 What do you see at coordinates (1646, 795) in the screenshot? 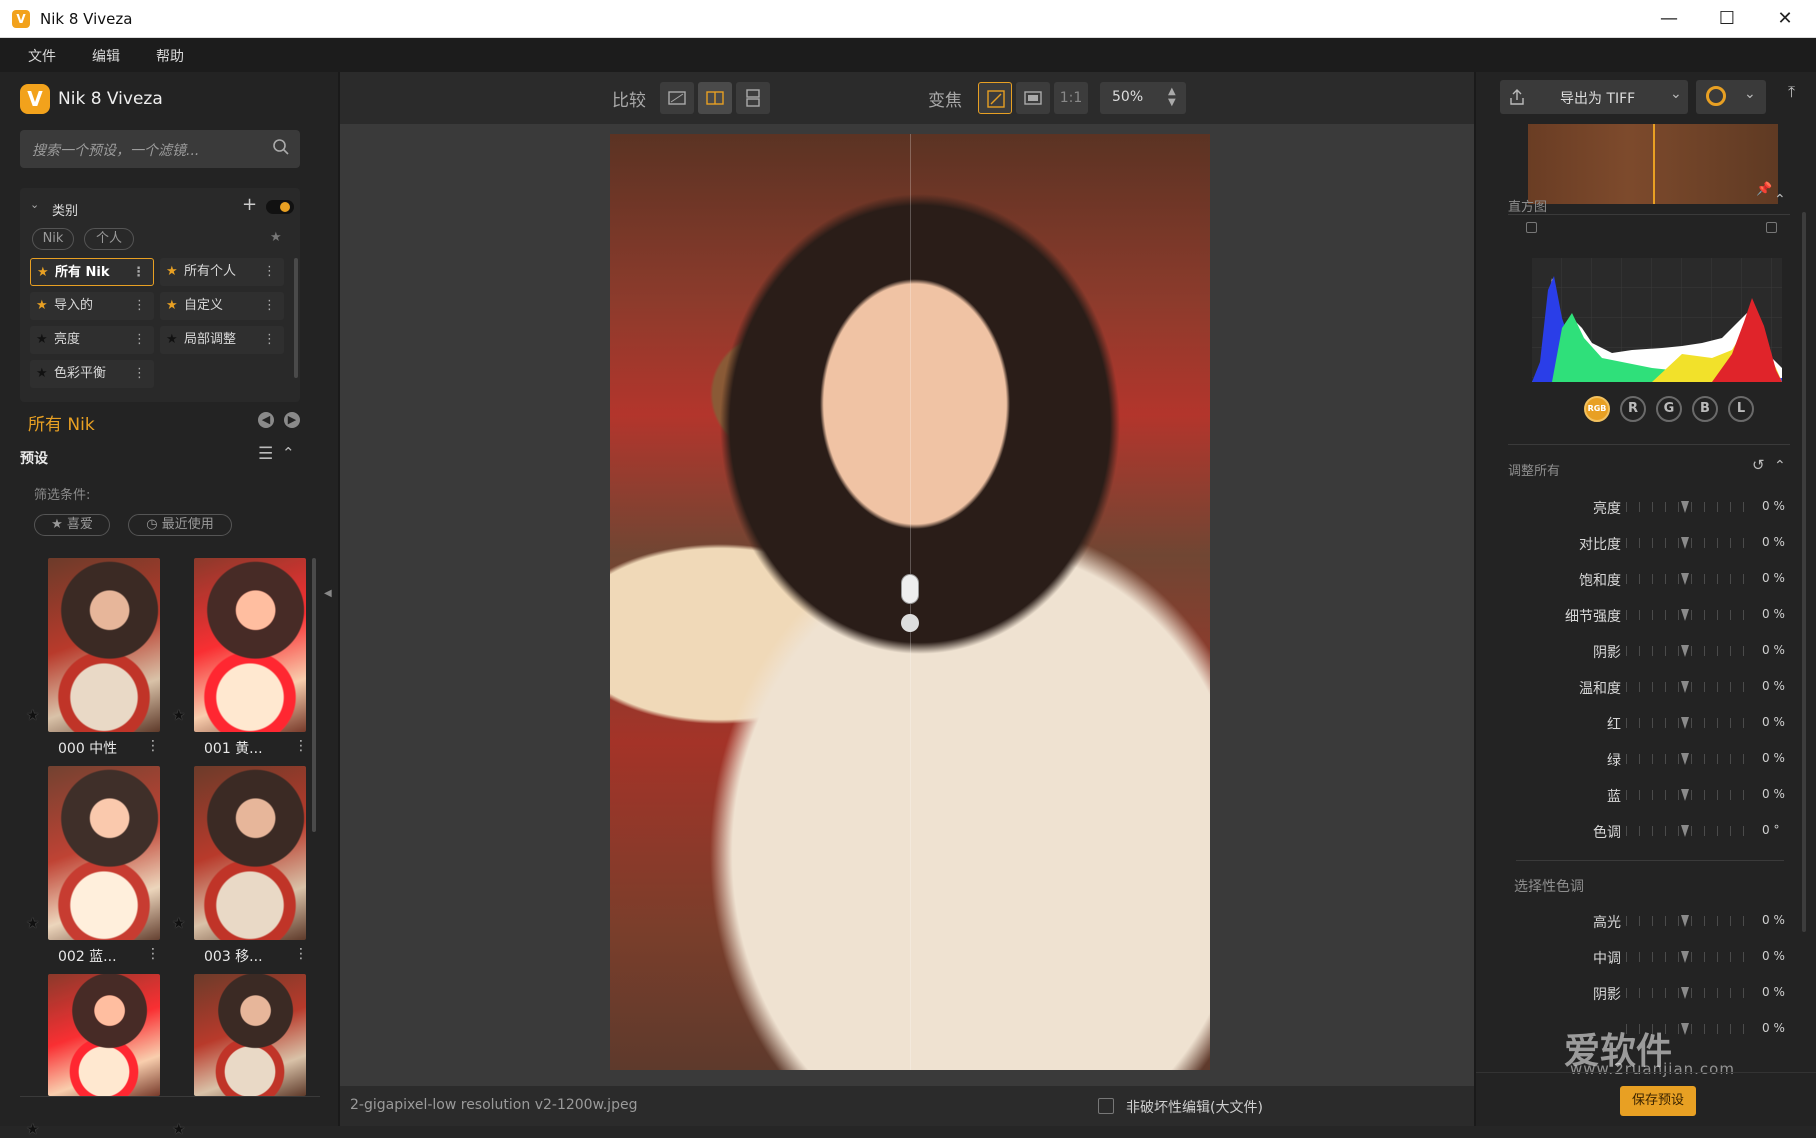
I see `slider-blue: 蓝 0 %` at bounding box center [1646, 795].